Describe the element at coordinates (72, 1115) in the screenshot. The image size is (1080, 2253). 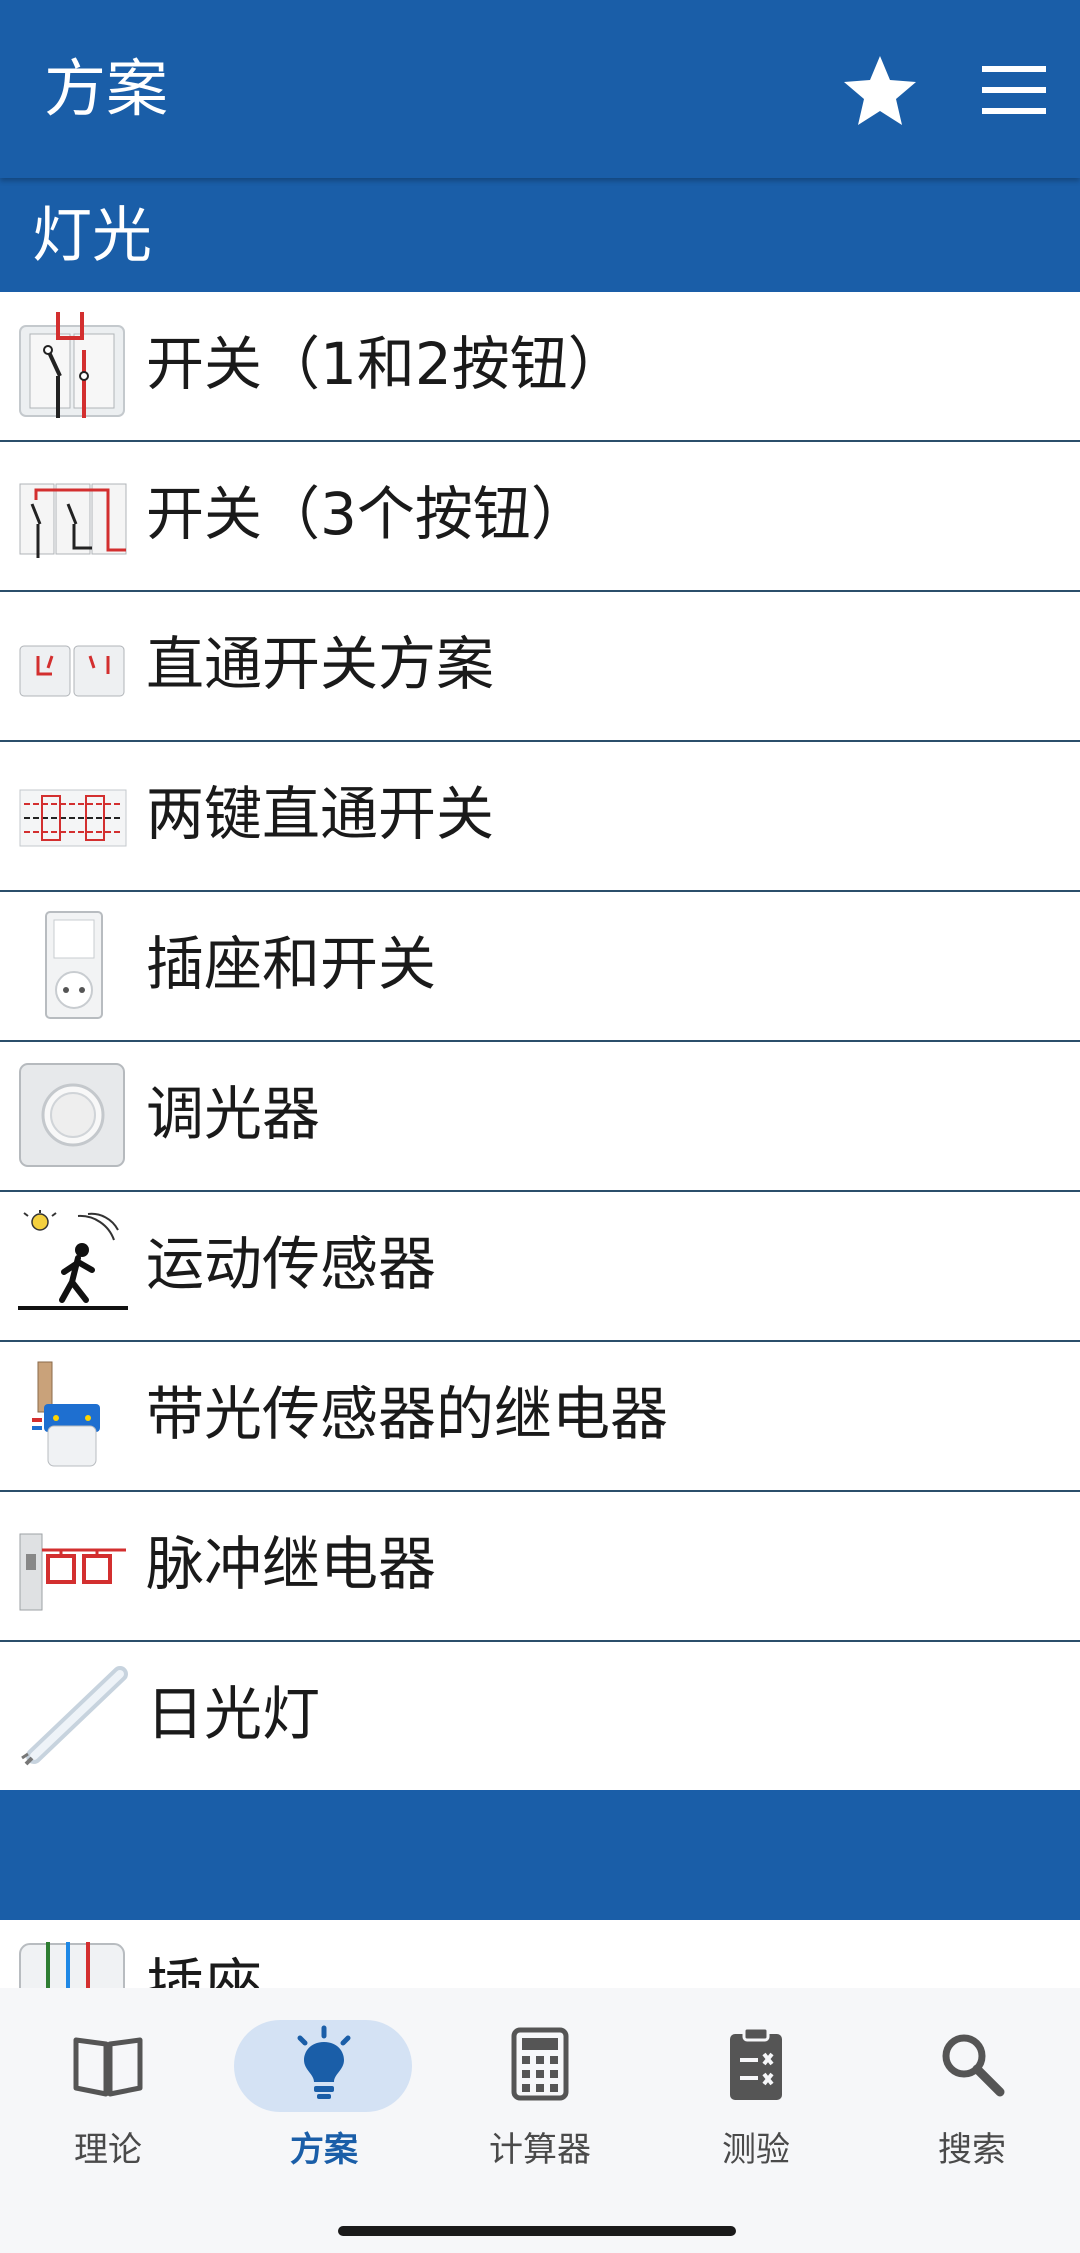
I see `dimmer-icon` at that location.